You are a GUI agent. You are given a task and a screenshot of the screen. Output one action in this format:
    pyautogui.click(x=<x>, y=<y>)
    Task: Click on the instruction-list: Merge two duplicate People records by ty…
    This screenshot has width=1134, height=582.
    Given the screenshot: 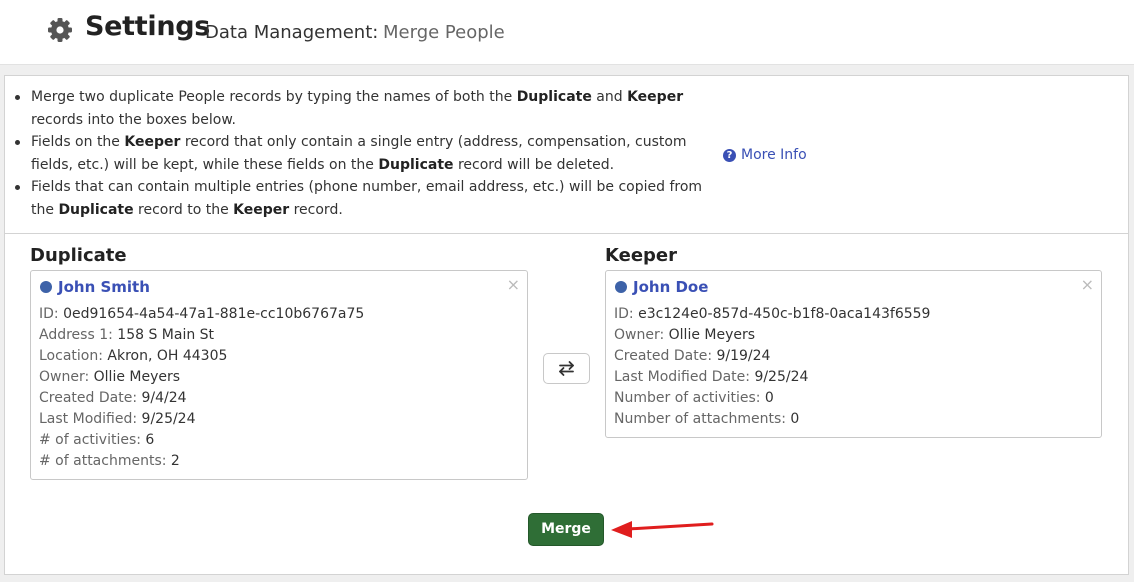 What is the action you would take?
    pyautogui.click(x=369, y=153)
    